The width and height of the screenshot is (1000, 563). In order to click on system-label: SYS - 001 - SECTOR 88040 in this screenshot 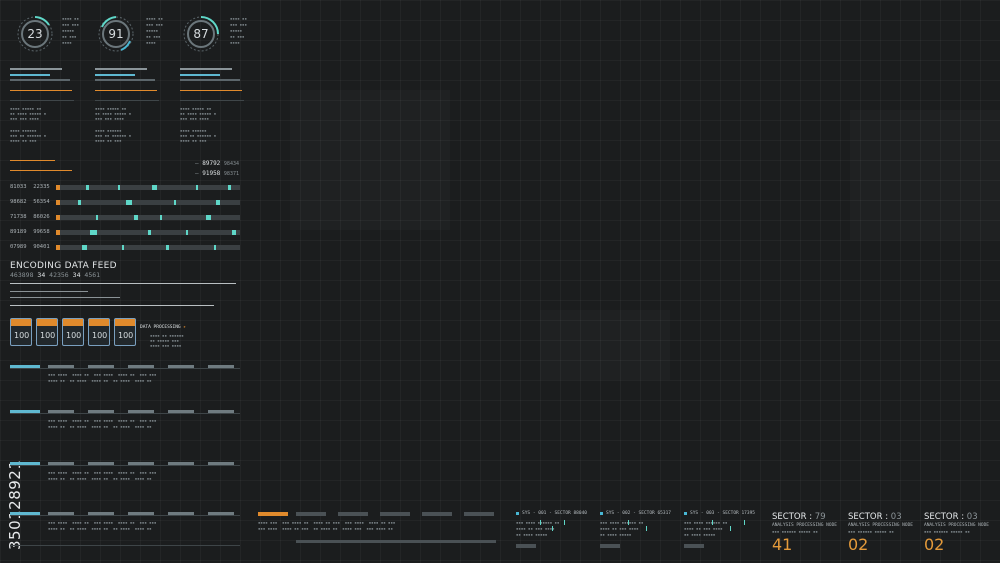, I will do `click(555, 513)`.